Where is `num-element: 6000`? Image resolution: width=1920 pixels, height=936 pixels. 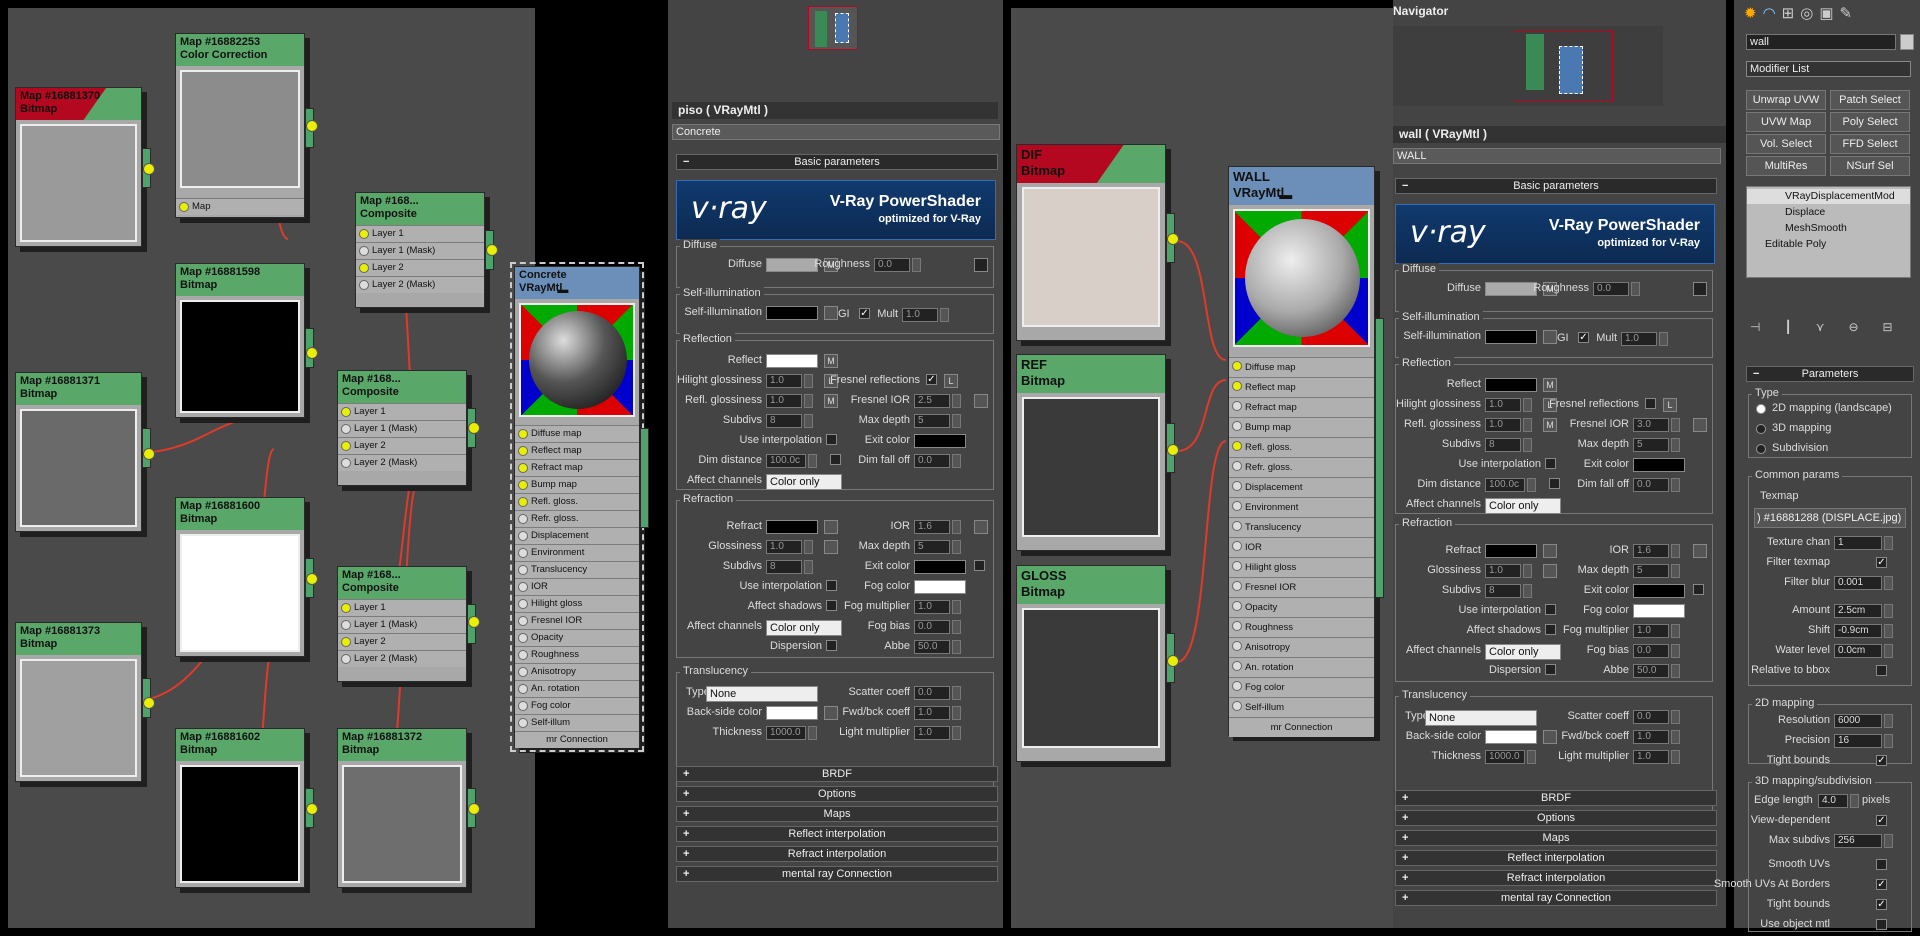 num-element: 6000 is located at coordinates (1858, 721).